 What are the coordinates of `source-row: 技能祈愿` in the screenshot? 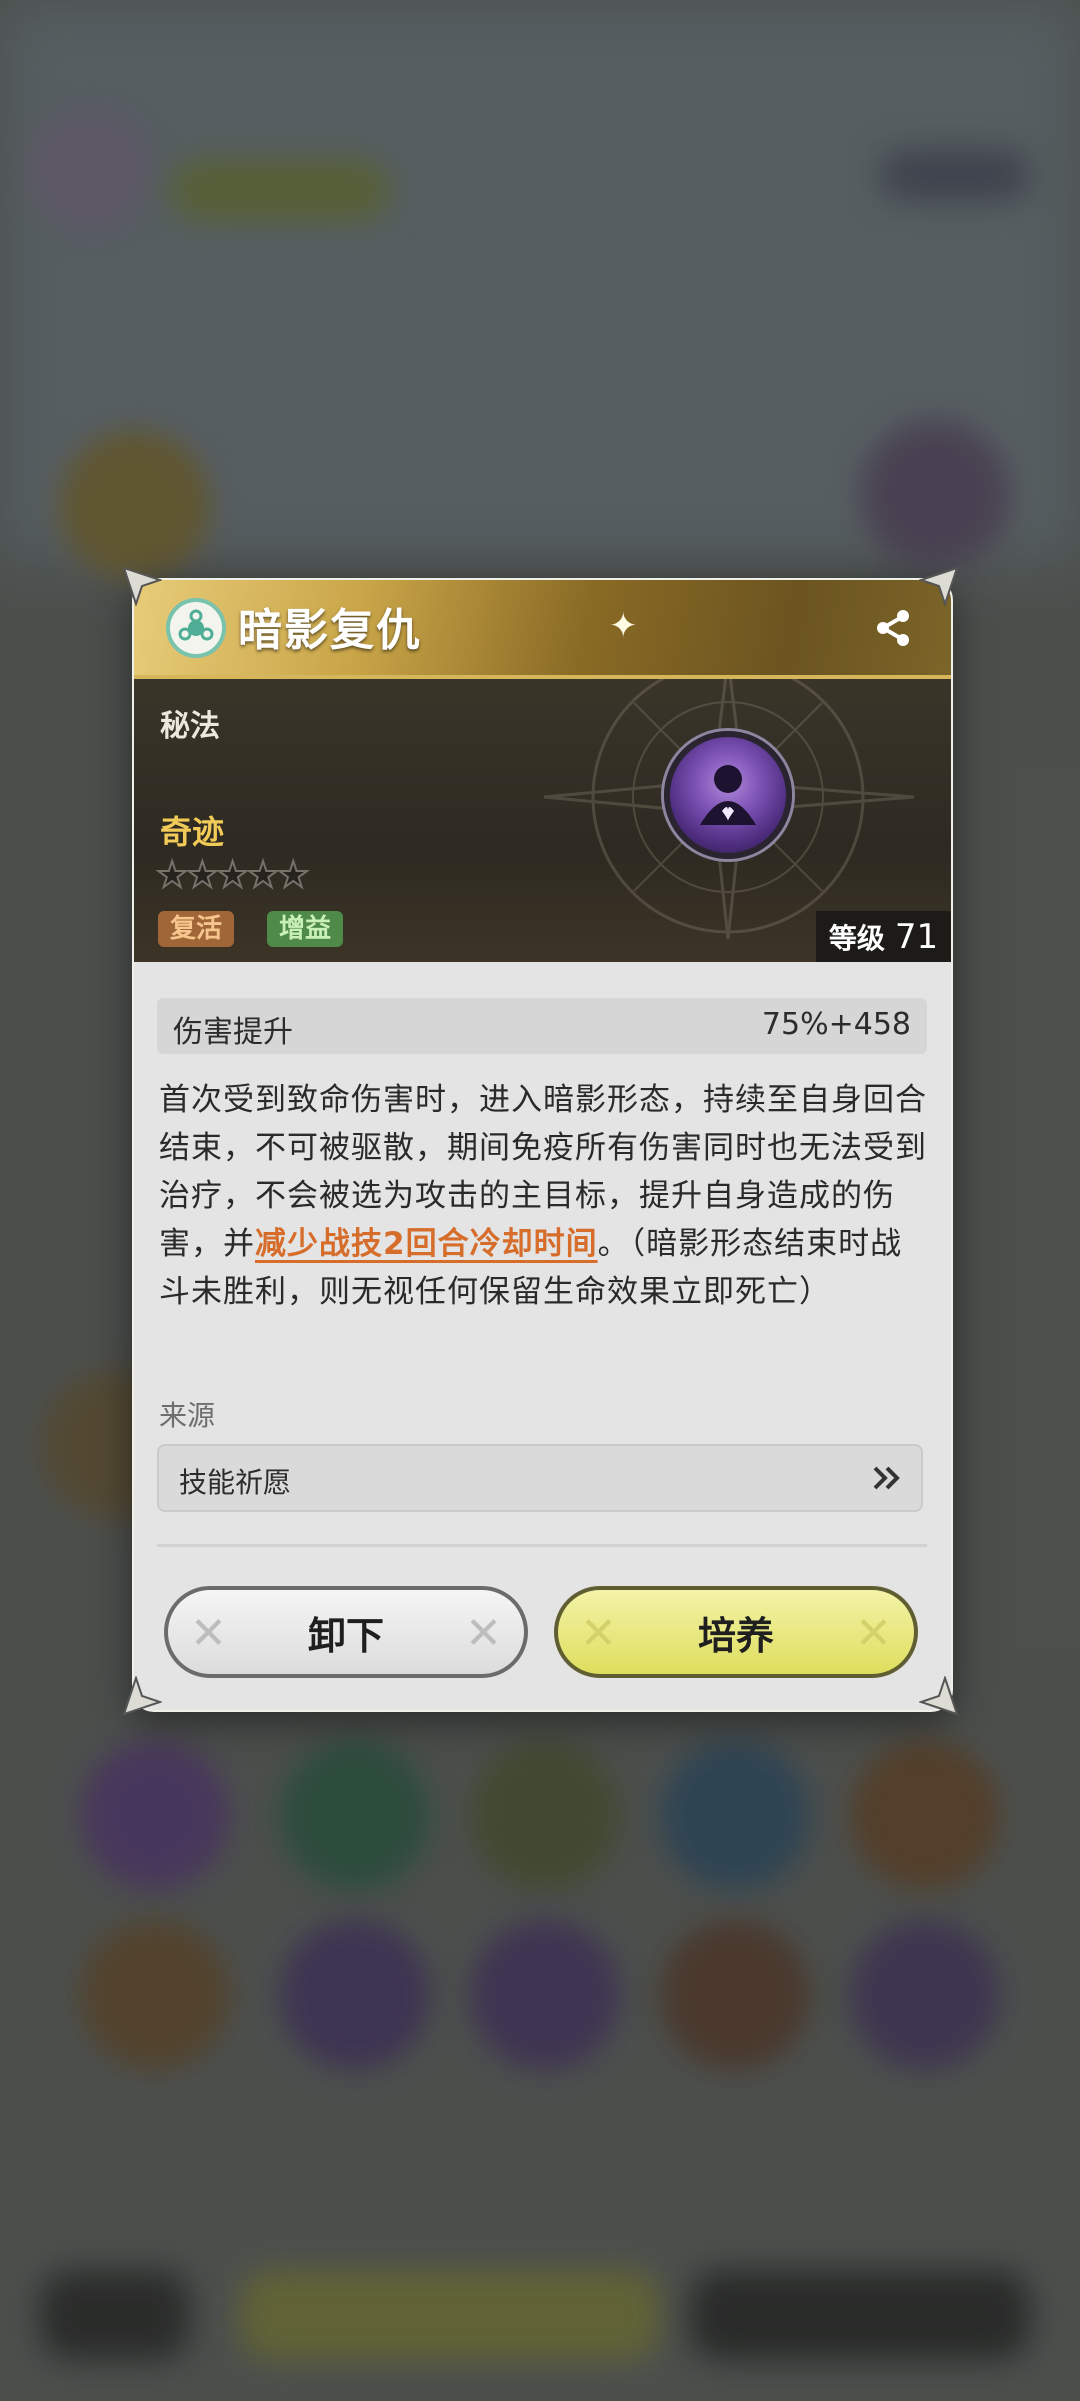 It's located at (540, 1478).